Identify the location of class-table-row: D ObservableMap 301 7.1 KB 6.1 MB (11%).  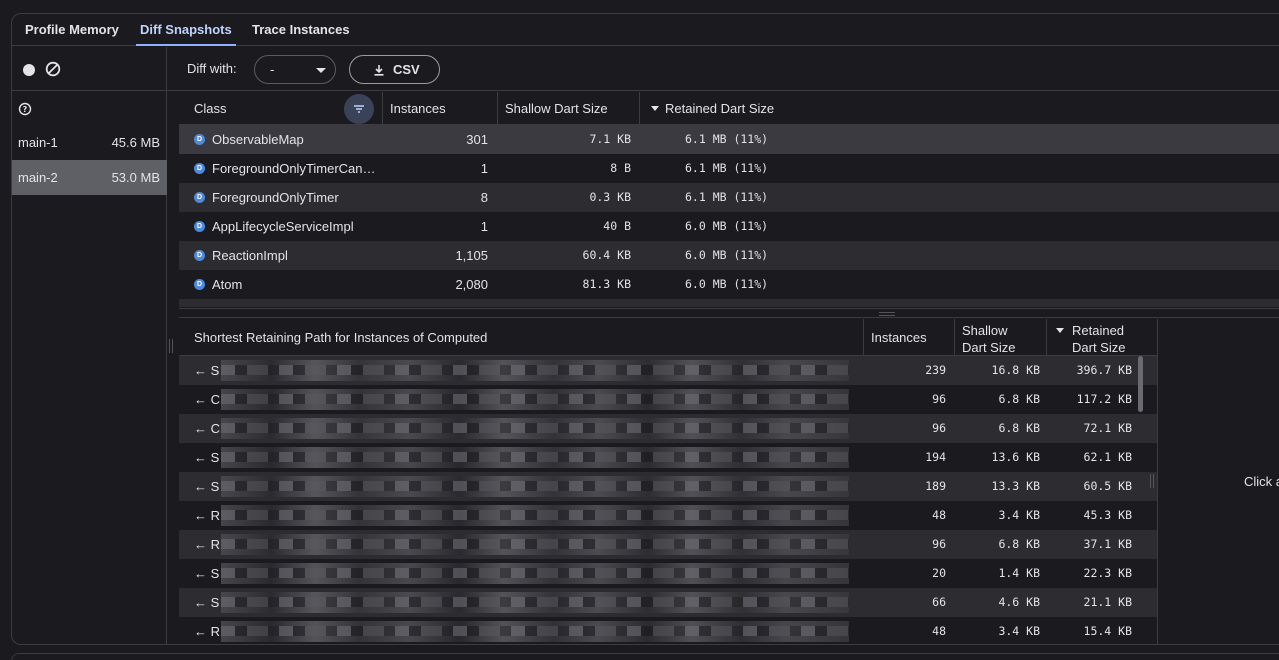
(729, 139).